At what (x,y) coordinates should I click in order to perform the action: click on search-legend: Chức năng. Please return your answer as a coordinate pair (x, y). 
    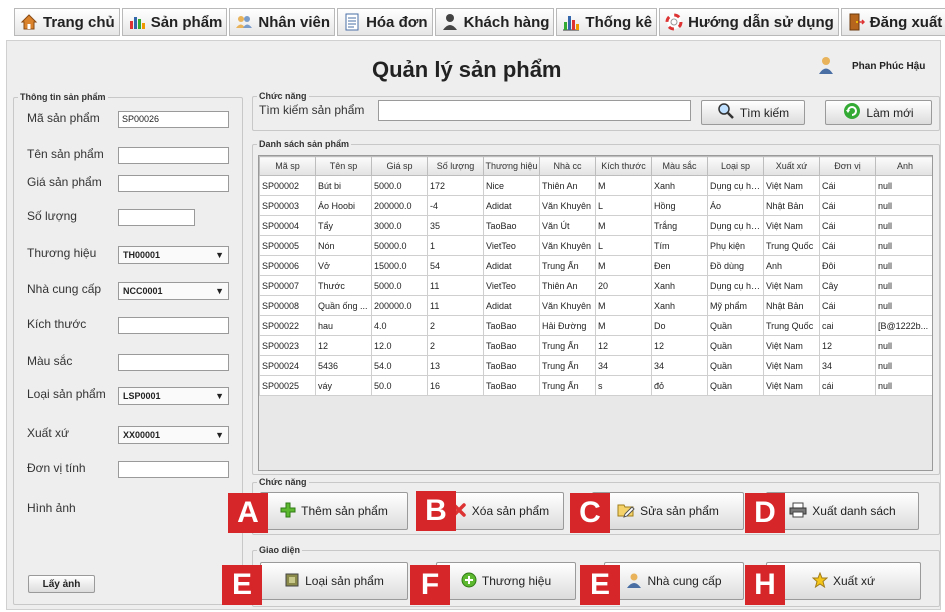
    Looking at the image, I should click on (283, 96).